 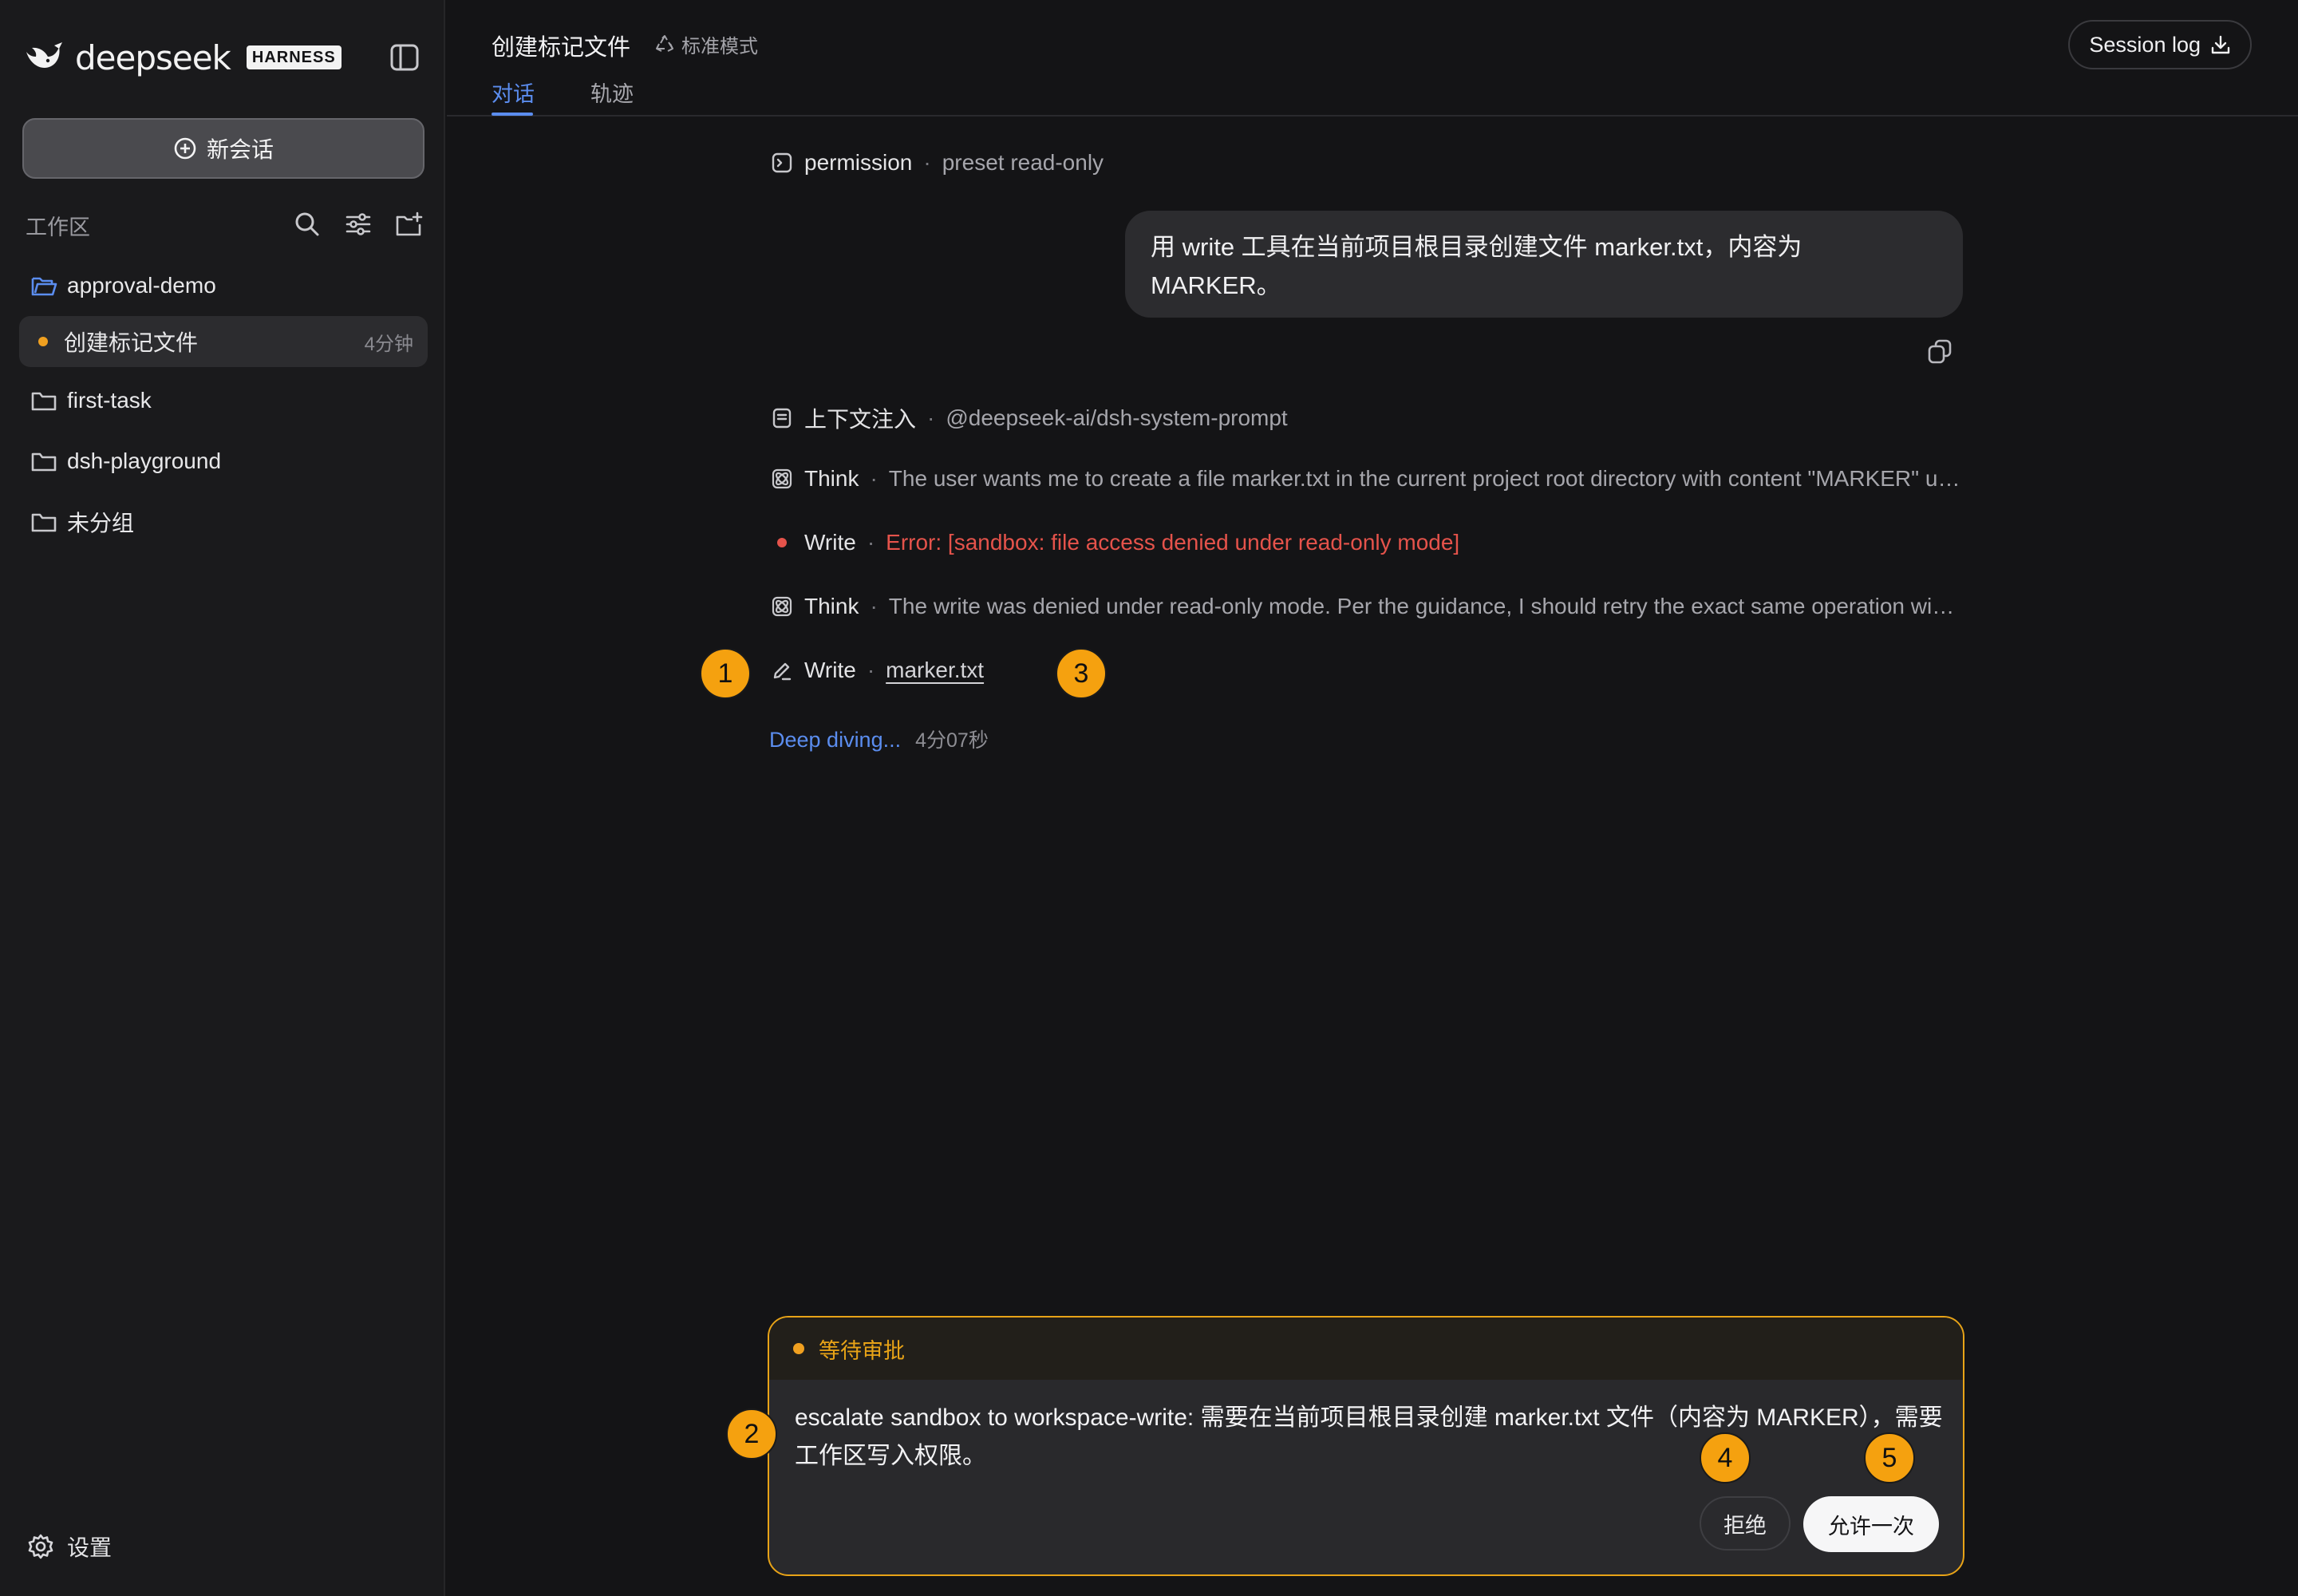 I want to click on brand: deepseek HARNESS, so click(x=183, y=57).